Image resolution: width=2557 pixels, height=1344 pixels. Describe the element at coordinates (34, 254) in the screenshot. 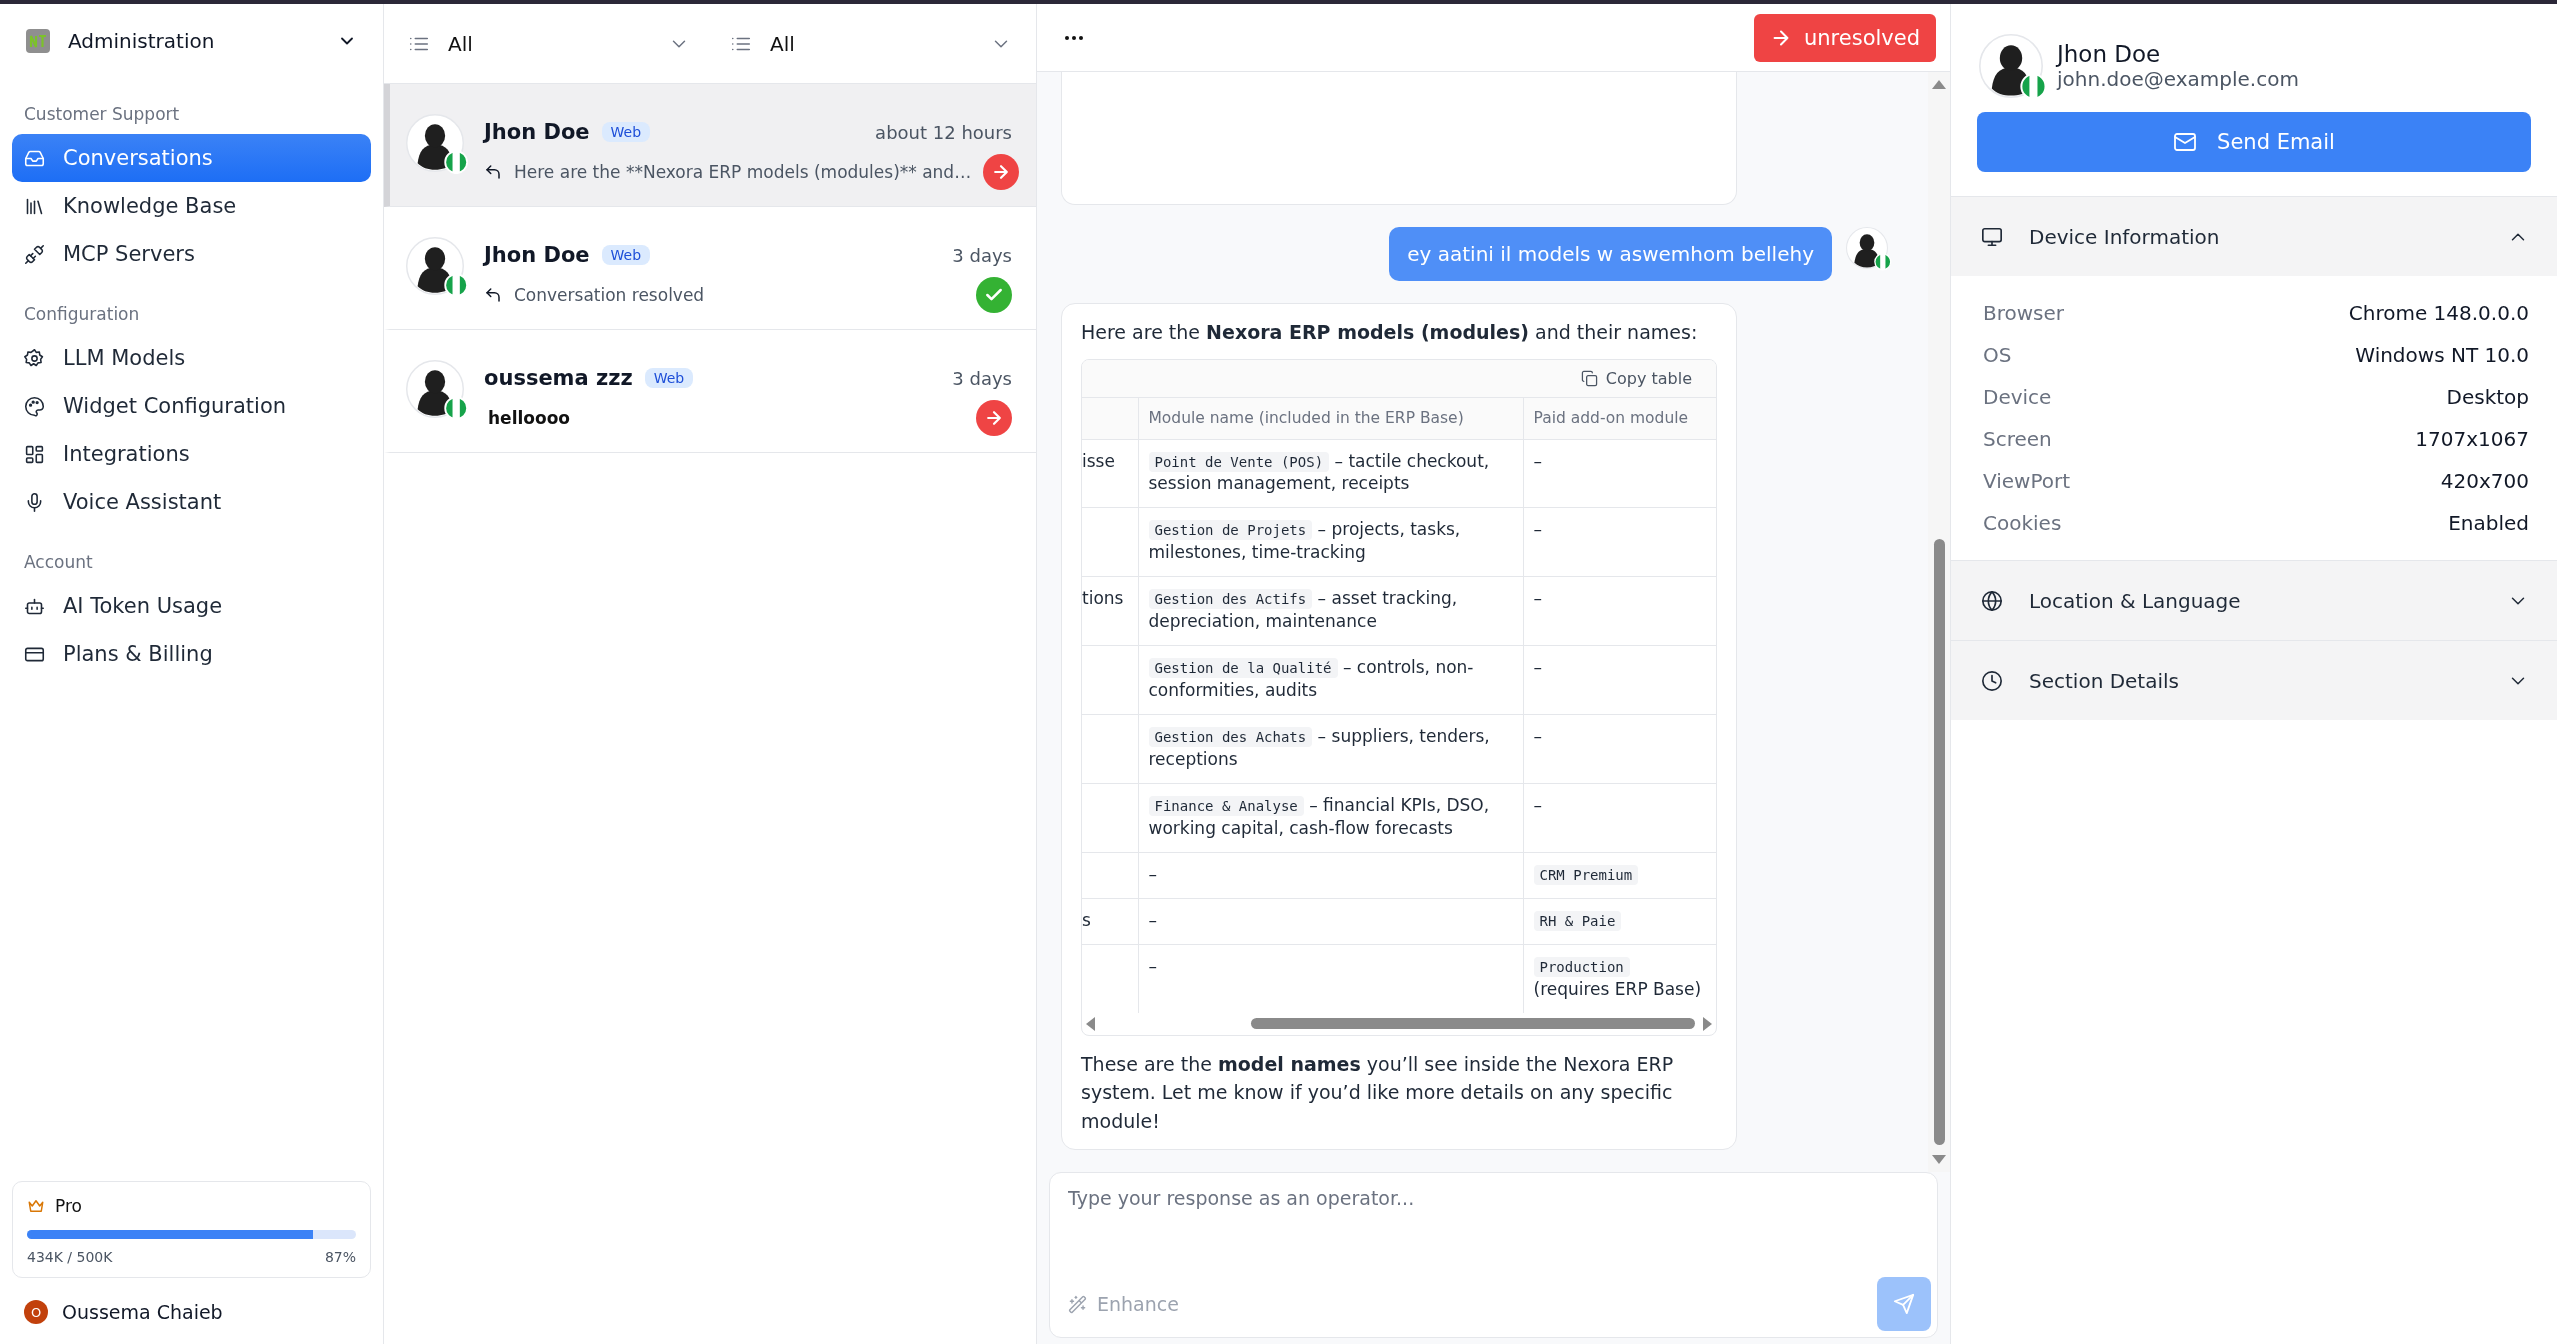

I see `plug-icon` at that location.